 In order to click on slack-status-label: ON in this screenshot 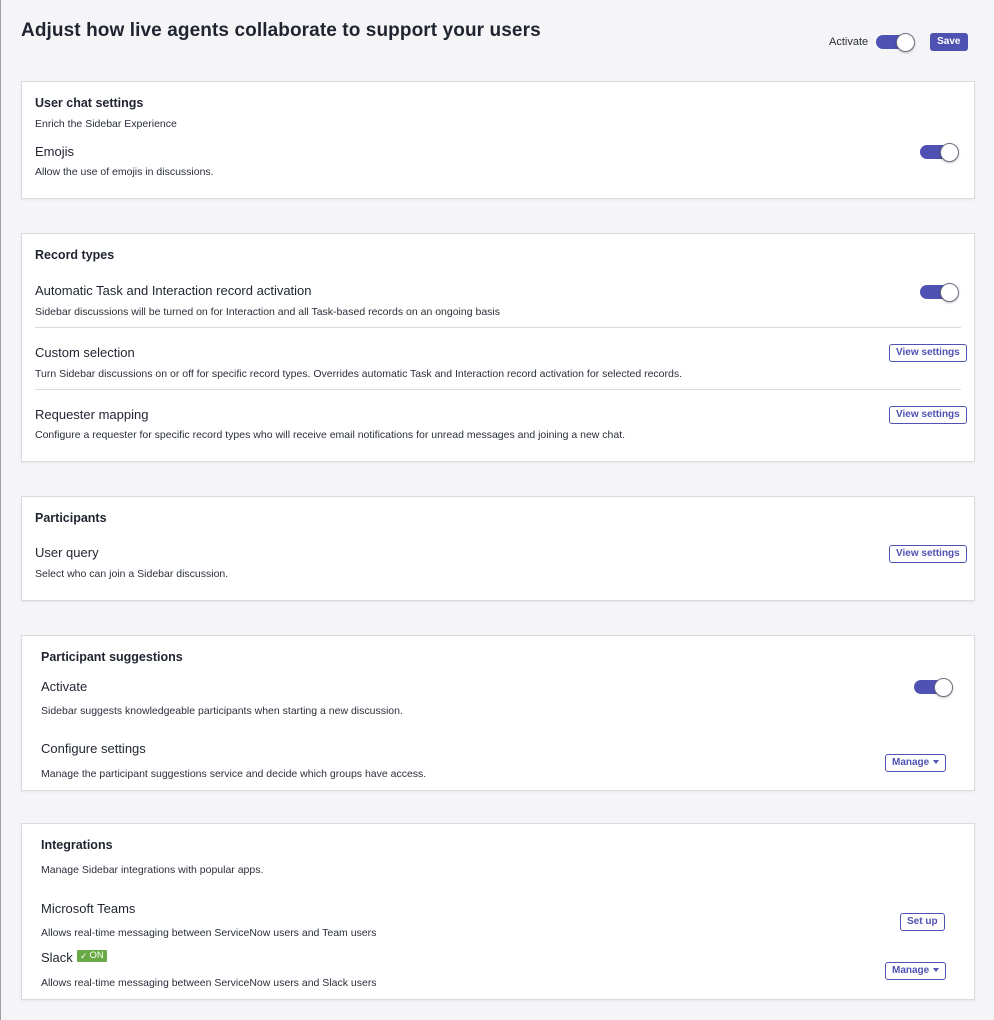, I will do `click(96, 955)`.